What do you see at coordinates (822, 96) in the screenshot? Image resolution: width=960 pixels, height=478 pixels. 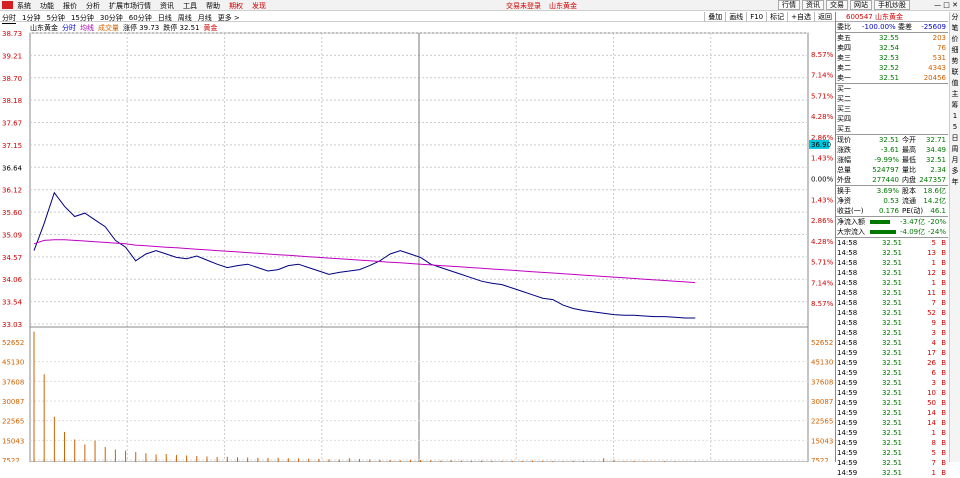 I see `pct-tick-label: 5.71%` at bounding box center [822, 96].